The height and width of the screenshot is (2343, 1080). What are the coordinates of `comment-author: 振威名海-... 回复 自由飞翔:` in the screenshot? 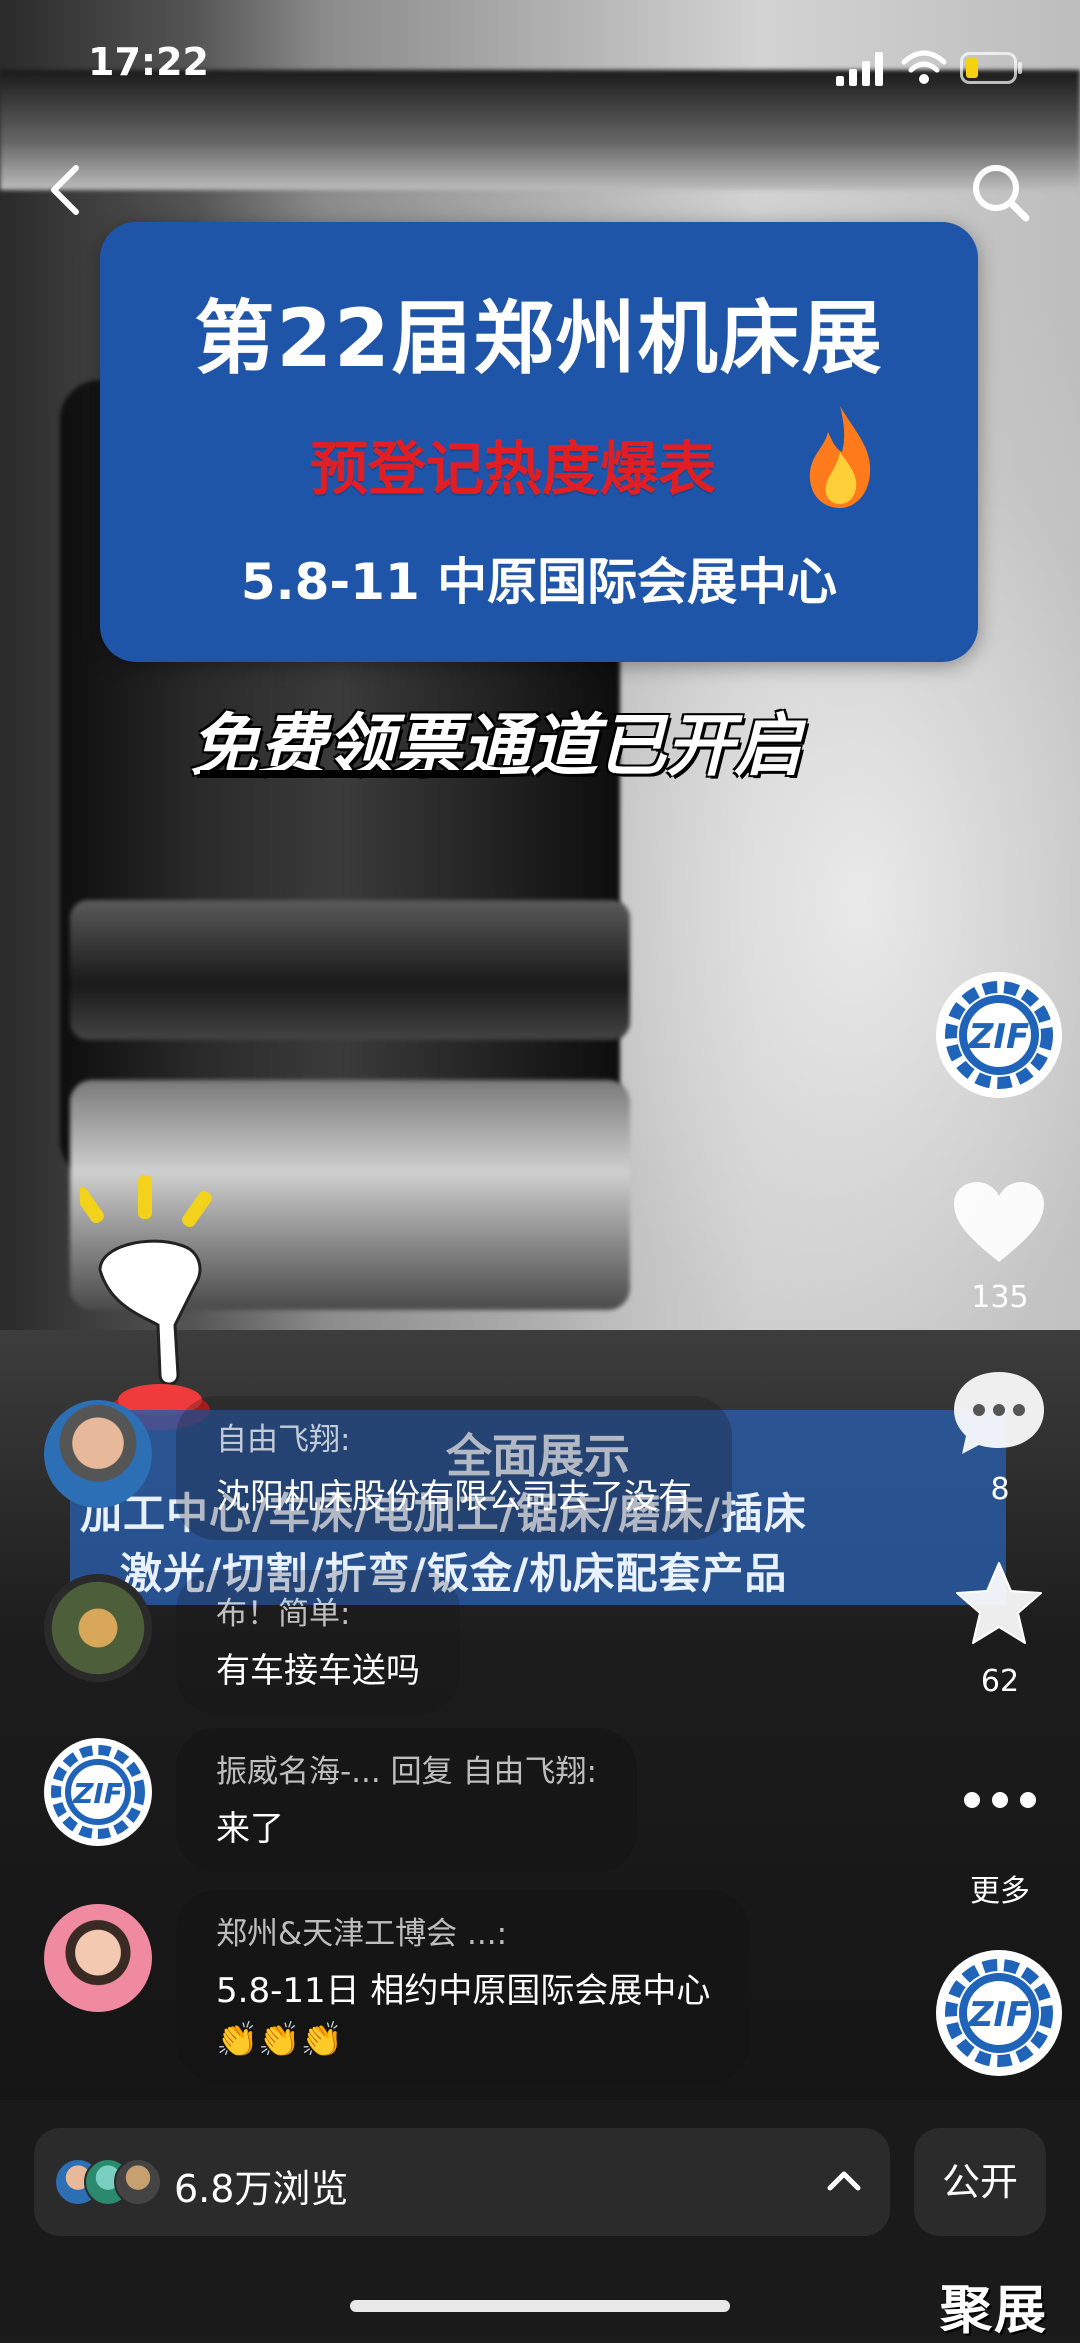 It's located at (406, 1772).